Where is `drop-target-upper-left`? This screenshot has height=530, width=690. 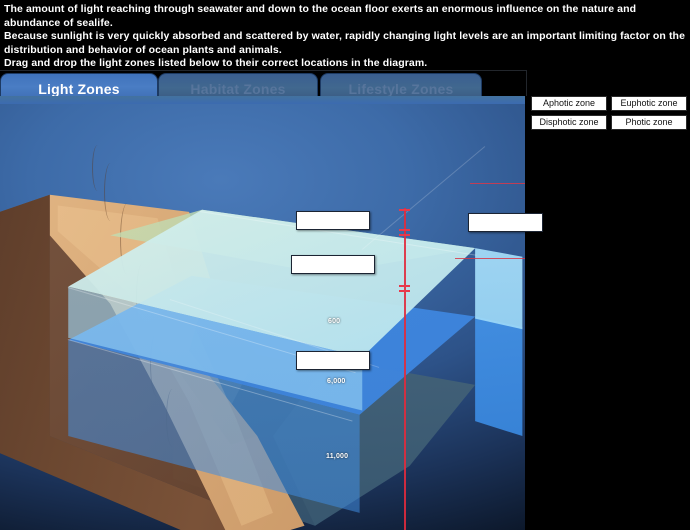
drop-target-upper-left is located at coordinates (333, 220).